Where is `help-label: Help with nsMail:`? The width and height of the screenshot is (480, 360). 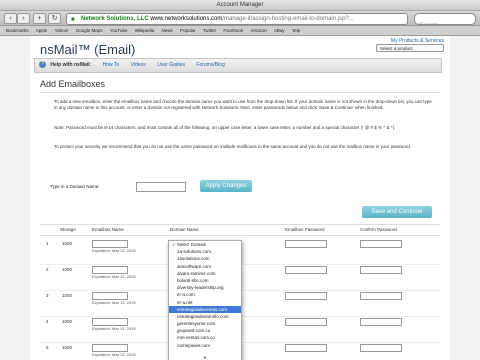 help-label: Help with nsMail: is located at coordinates (71, 65).